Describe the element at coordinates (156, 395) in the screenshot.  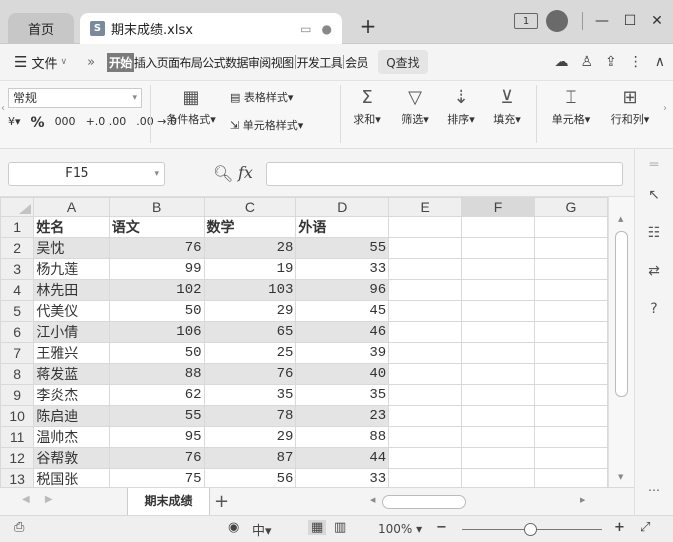
I see `cell: 62` at that location.